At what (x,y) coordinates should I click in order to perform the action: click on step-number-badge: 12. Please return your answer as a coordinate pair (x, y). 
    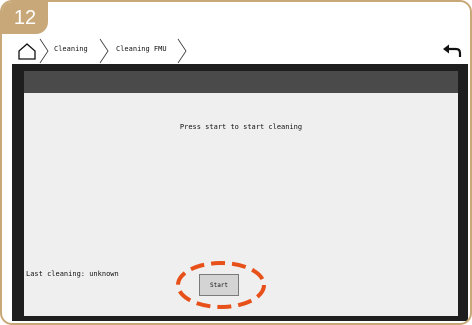
    Looking at the image, I should click on (25, 18).